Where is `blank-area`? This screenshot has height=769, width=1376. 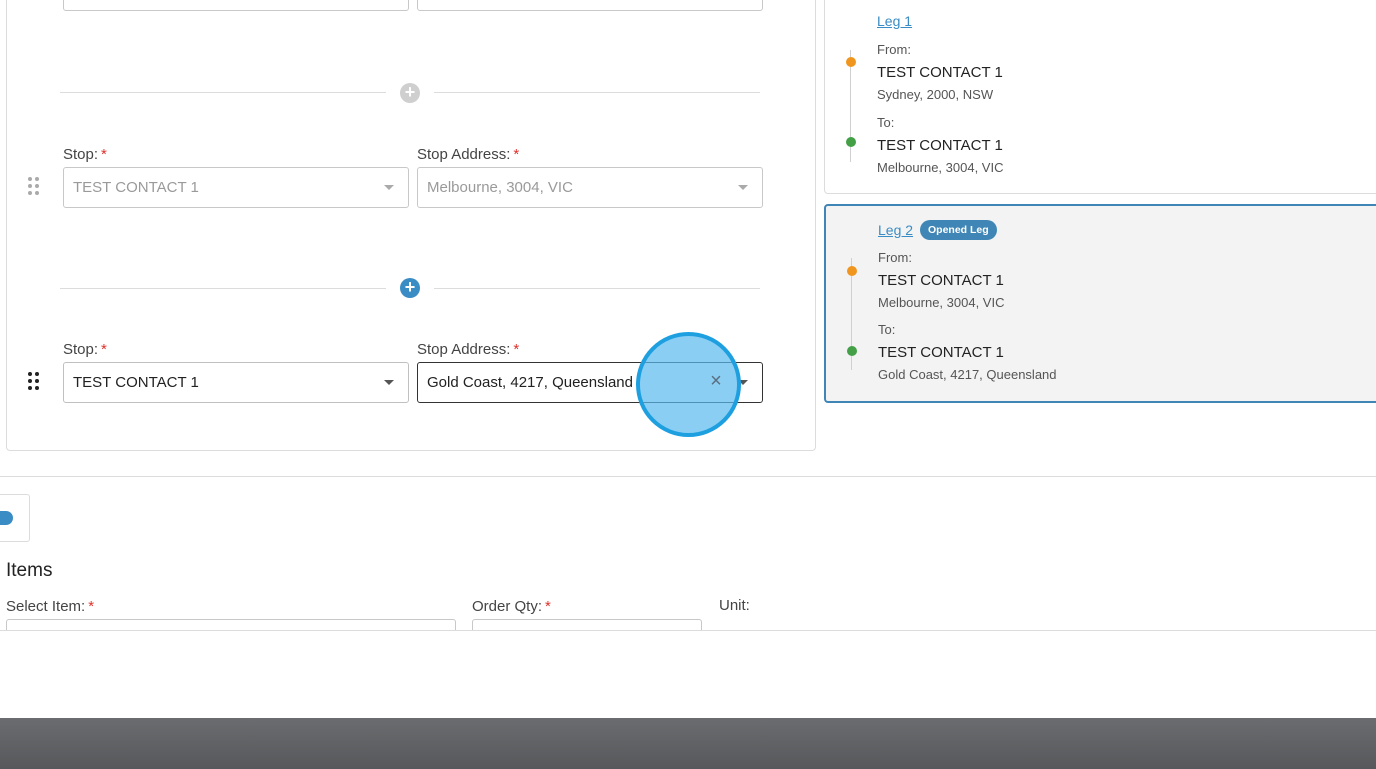 blank-area is located at coordinates (688, 674).